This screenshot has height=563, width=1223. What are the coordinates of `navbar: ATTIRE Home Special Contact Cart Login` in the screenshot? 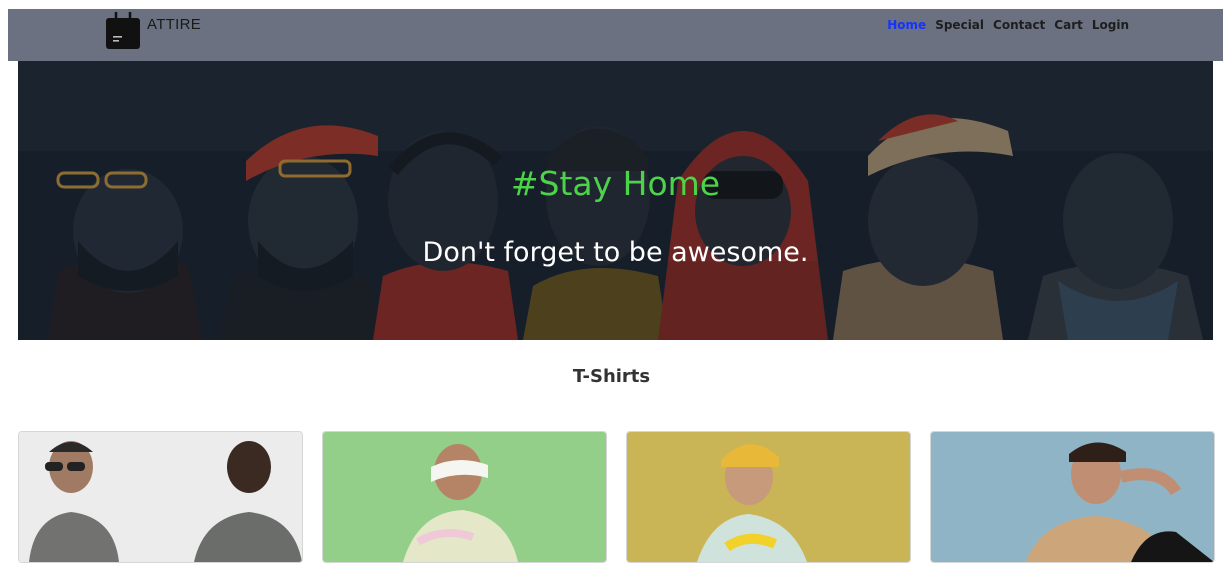 It's located at (615, 35).